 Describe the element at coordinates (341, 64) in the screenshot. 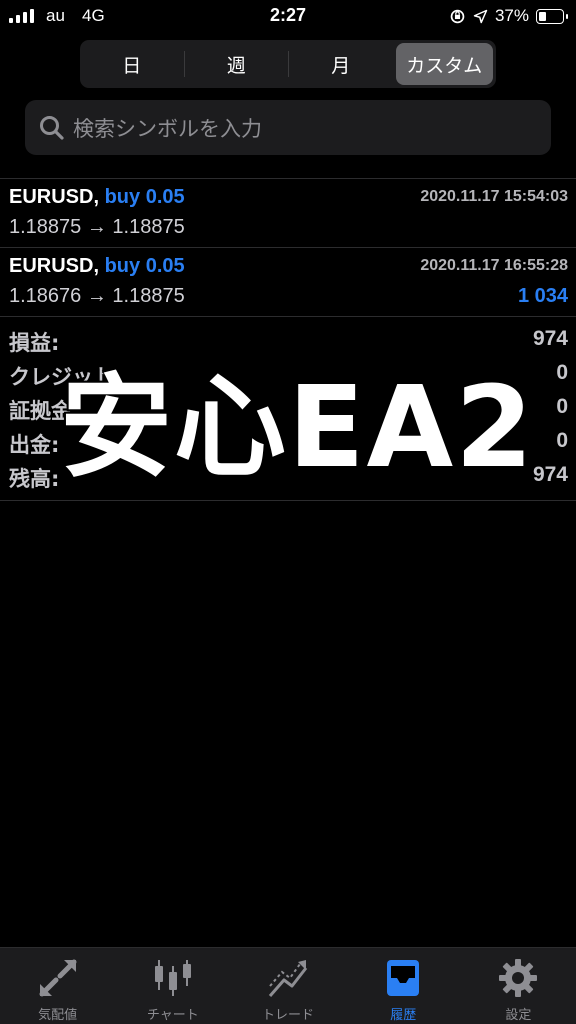

I see `segment-month: 月` at that location.